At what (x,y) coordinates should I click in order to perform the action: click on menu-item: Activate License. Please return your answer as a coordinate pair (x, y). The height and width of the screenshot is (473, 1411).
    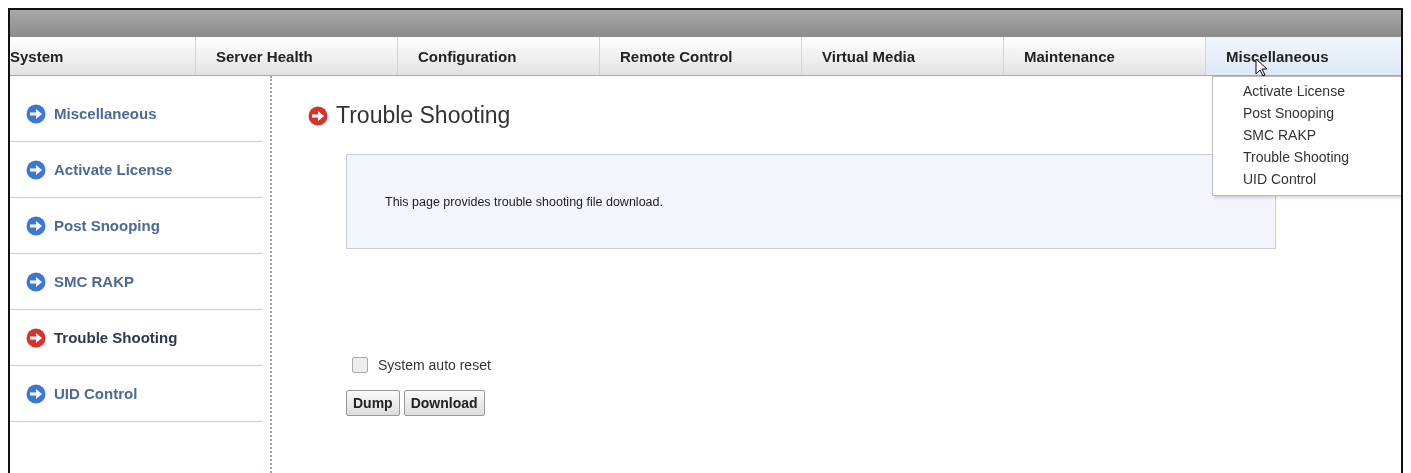
    Looking at the image, I should click on (1307, 91).